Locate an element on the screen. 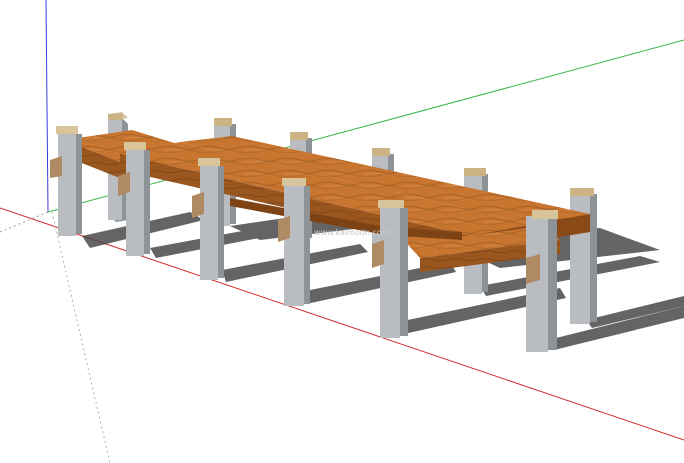 The height and width of the screenshot is (463, 684). blue-axis is located at coordinates (47, 106).